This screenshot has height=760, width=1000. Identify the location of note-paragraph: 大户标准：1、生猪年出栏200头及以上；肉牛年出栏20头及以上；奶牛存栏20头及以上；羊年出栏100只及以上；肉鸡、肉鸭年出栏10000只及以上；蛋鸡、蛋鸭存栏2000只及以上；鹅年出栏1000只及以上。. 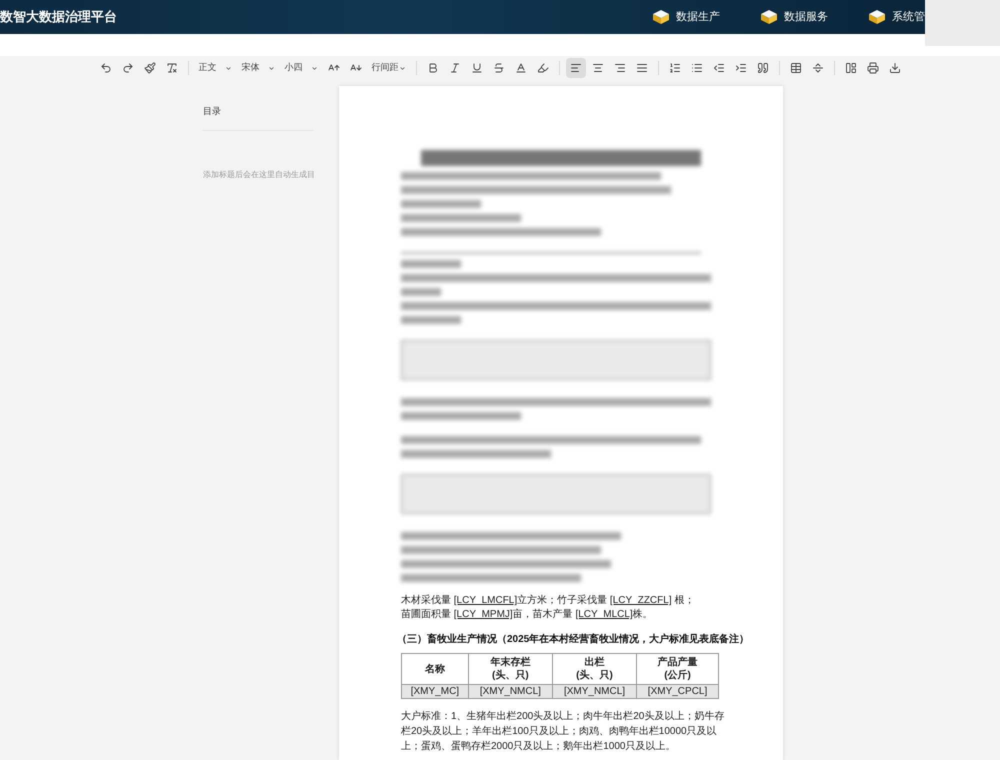
(563, 732).